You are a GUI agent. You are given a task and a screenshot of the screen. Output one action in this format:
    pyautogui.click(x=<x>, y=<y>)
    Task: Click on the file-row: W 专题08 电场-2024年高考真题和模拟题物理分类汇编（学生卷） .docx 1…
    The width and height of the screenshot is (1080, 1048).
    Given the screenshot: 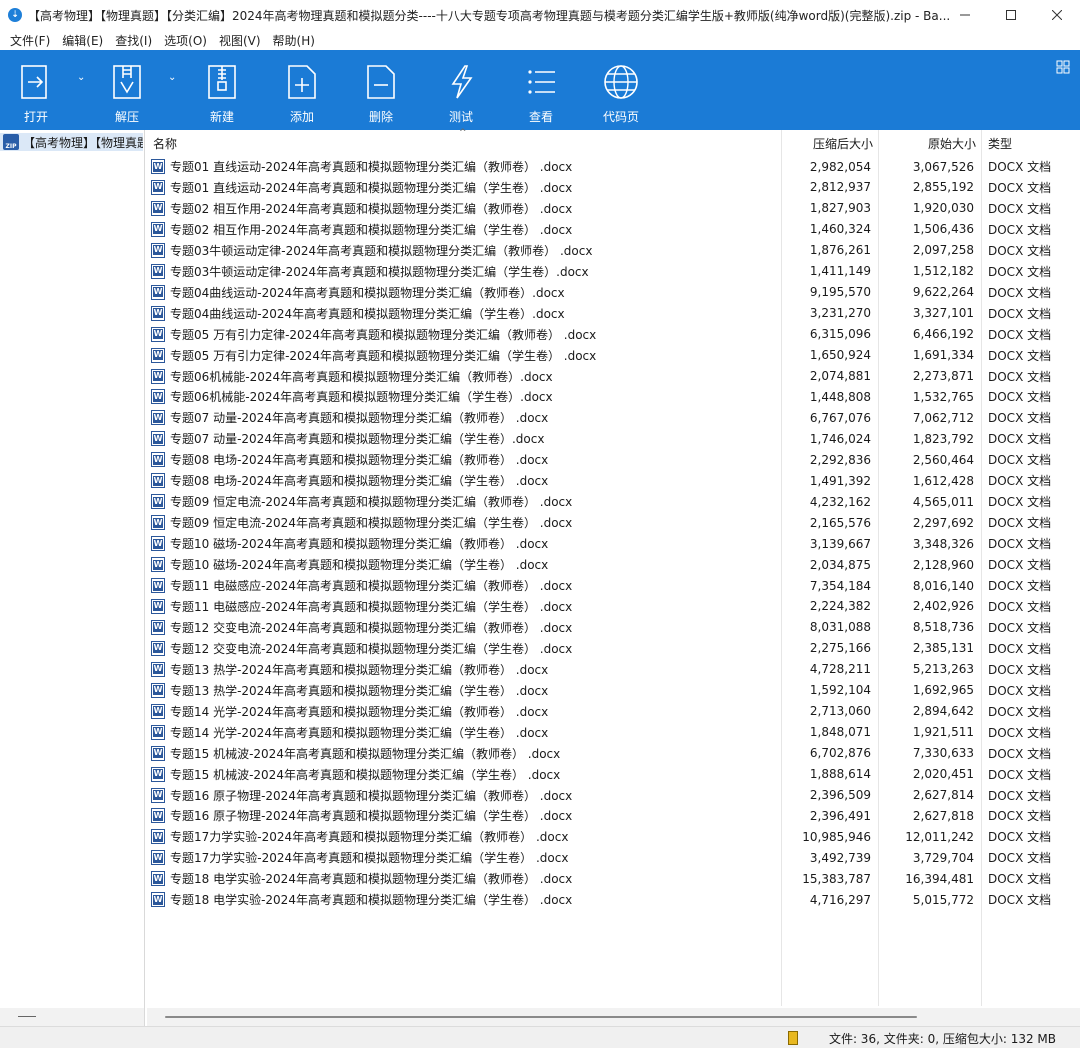 What is the action you would take?
    pyautogui.click(x=613, y=480)
    